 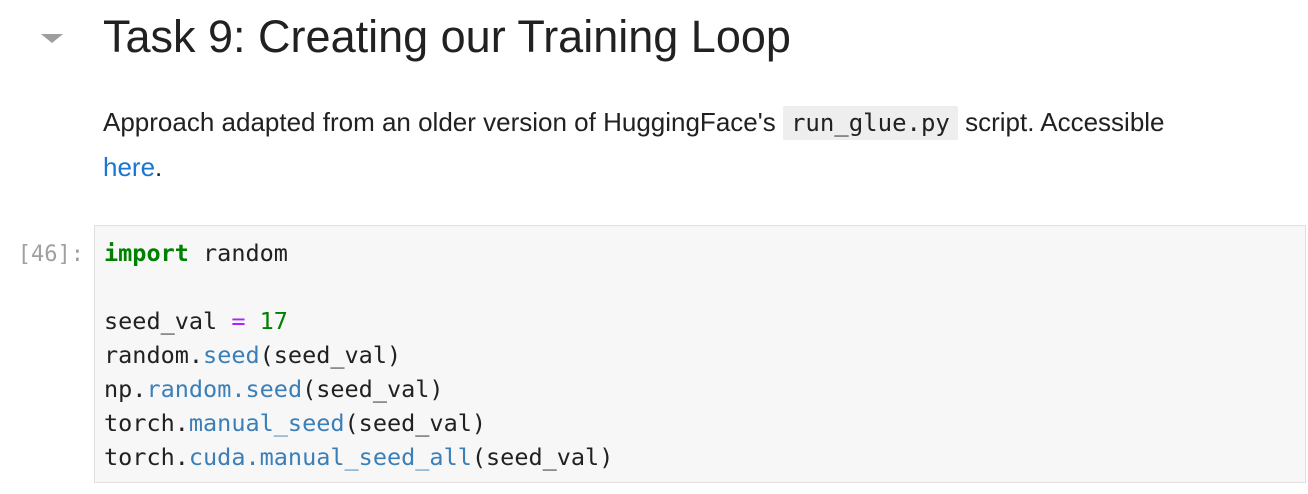 I want to click on plain-token: random, so click(x=238, y=253).